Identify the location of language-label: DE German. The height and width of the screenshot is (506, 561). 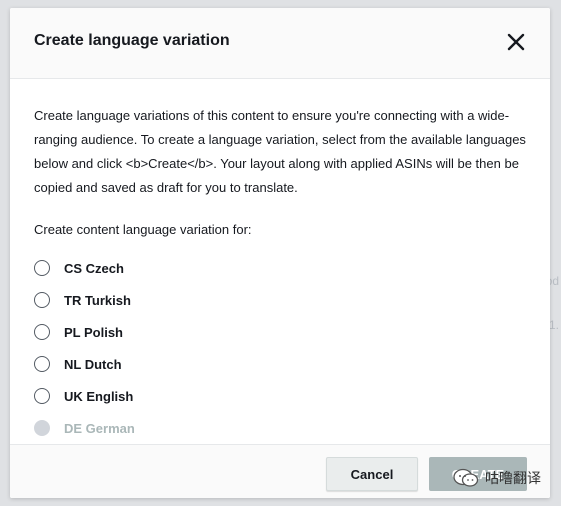
(99, 428).